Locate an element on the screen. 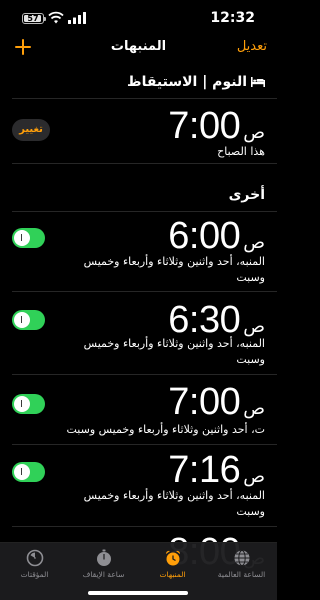  tab-label: المنبهات is located at coordinates (172, 574).